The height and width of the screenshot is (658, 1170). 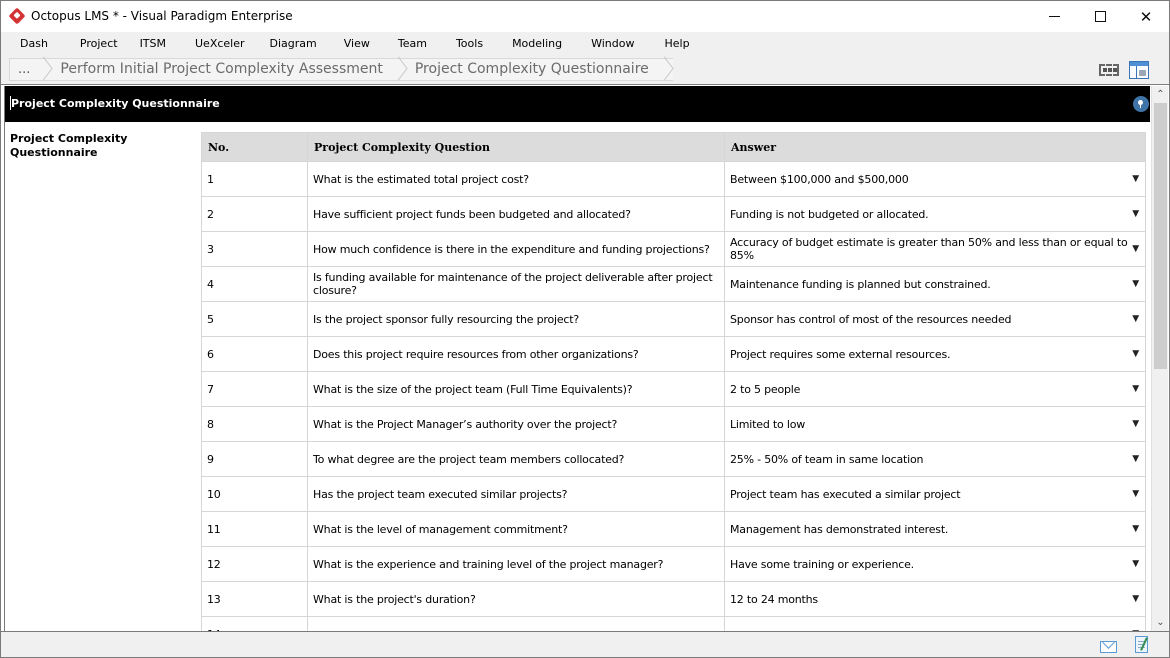 What do you see at coordinates (254, 147) in the screenshot?
I see `column-header-no: No.` at bounding box center [254, 147].